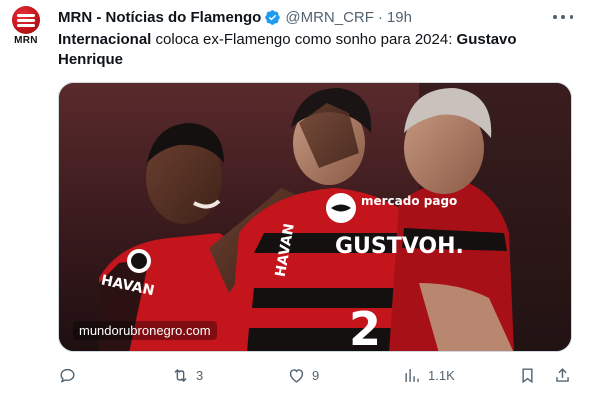 This screenshot has width=599, height=411. I want to click on like-button: 9, so click(303, 375).